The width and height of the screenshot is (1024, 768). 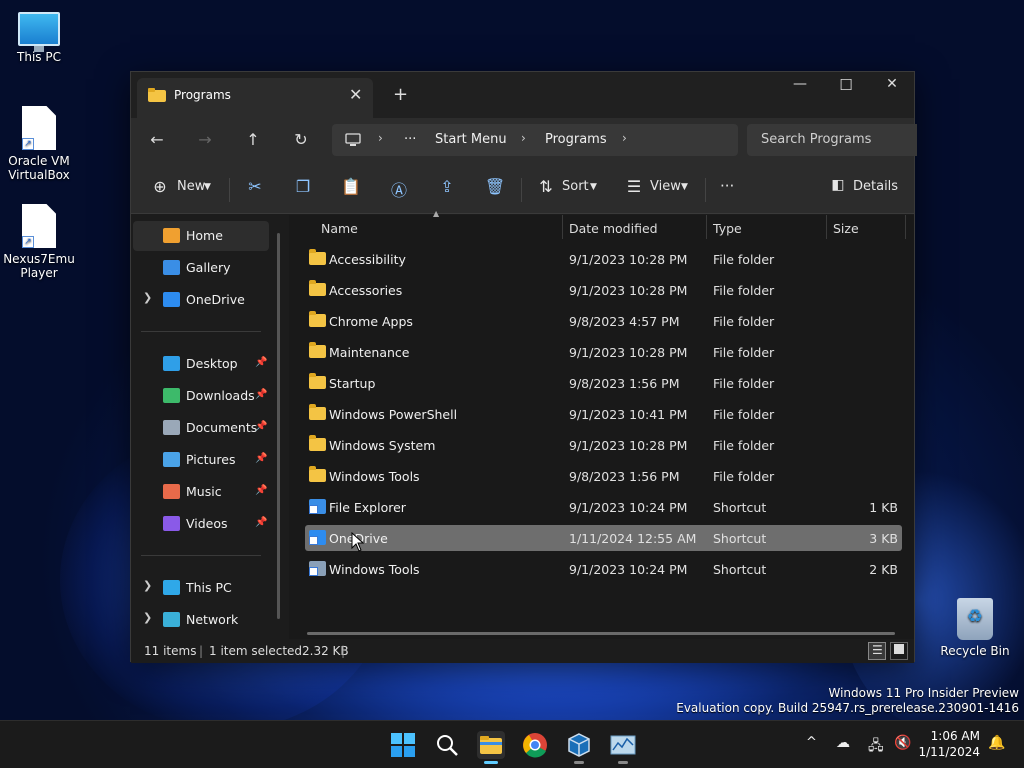 I want to click on refresh-button: ↻, so click(x=301, y=139).